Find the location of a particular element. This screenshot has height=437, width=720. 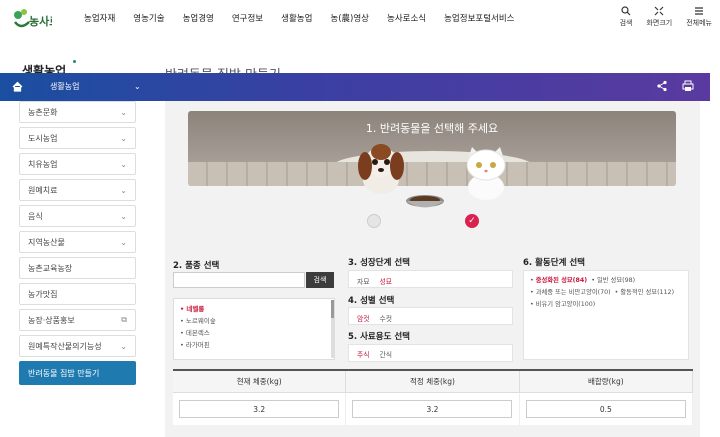

sidebar-item-horticultural-therapy: 원예치료 ⌄ is located at coordinates (77, 190).